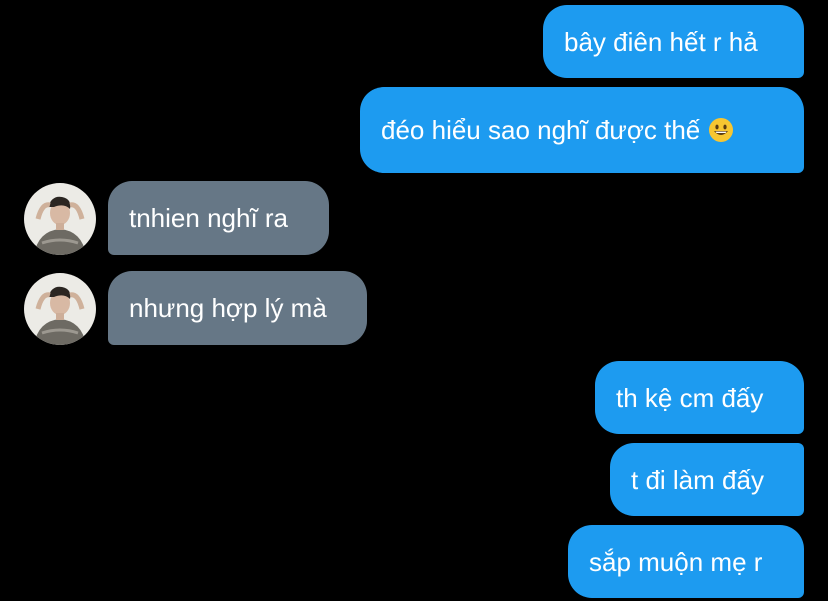 The width and height of the screenshot is (828, 601). I want to click on message-bubble-outgoing: th kệ cm đấy, so click(699, 397).